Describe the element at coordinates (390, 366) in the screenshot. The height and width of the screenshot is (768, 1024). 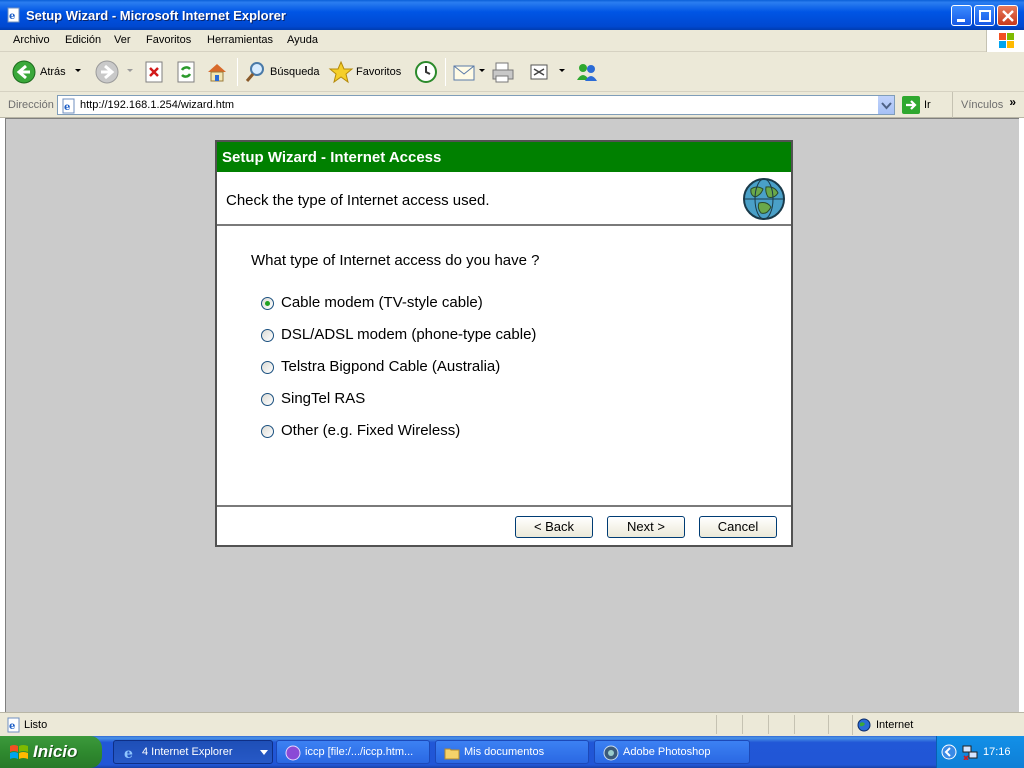
I see `option-label: Telstra Bigpond Cable (Australia)` at that location.